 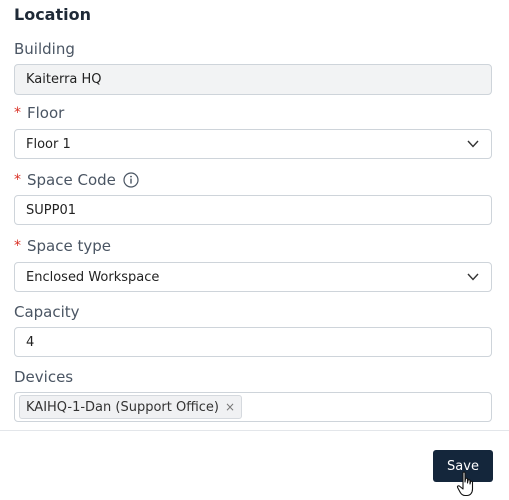 What do you see at coordinates (30, 342) in the screenshot?
I see `capacity-value: 4` at bounding box center [30, 342].